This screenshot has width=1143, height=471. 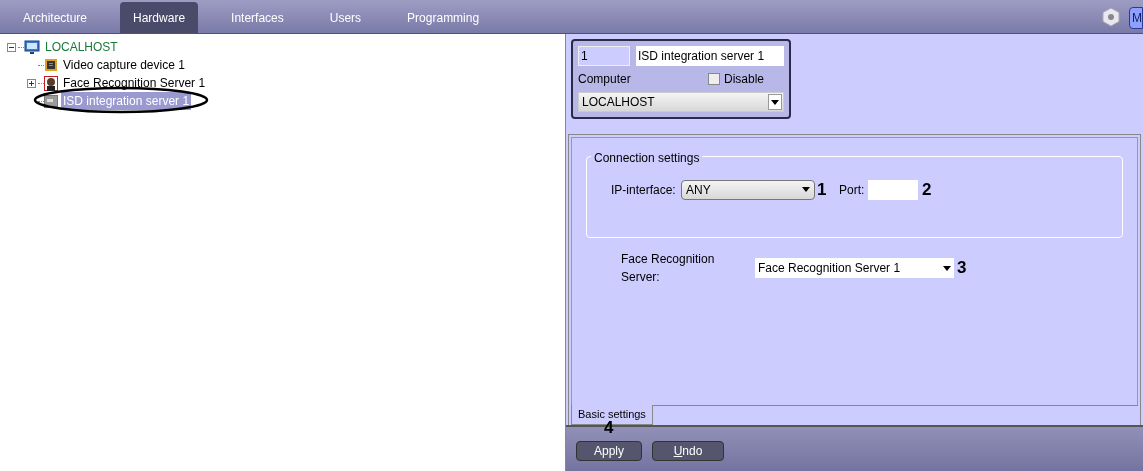 I want to click on id-field: 1, so click(x=604, y=56).